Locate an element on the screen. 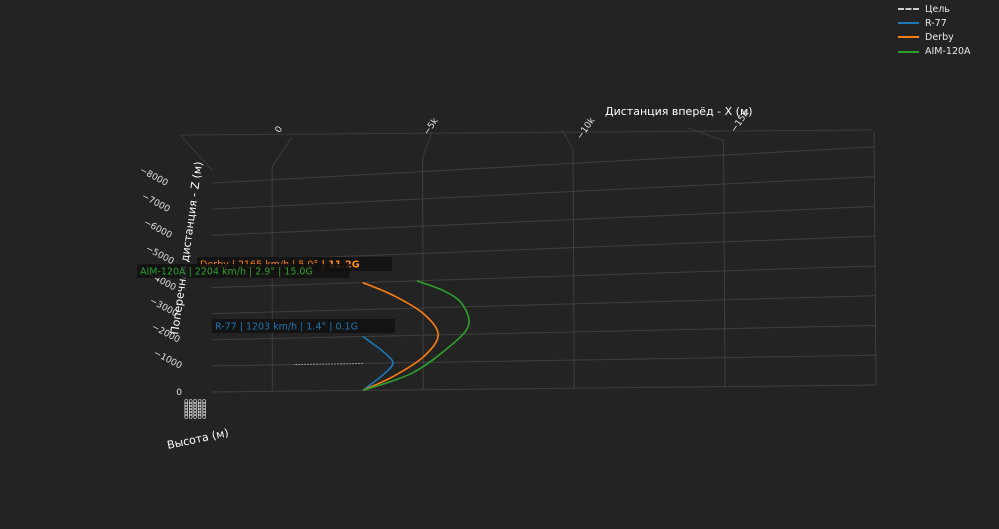  y-tick-label: −1000 is located at coordinates (168, 359).